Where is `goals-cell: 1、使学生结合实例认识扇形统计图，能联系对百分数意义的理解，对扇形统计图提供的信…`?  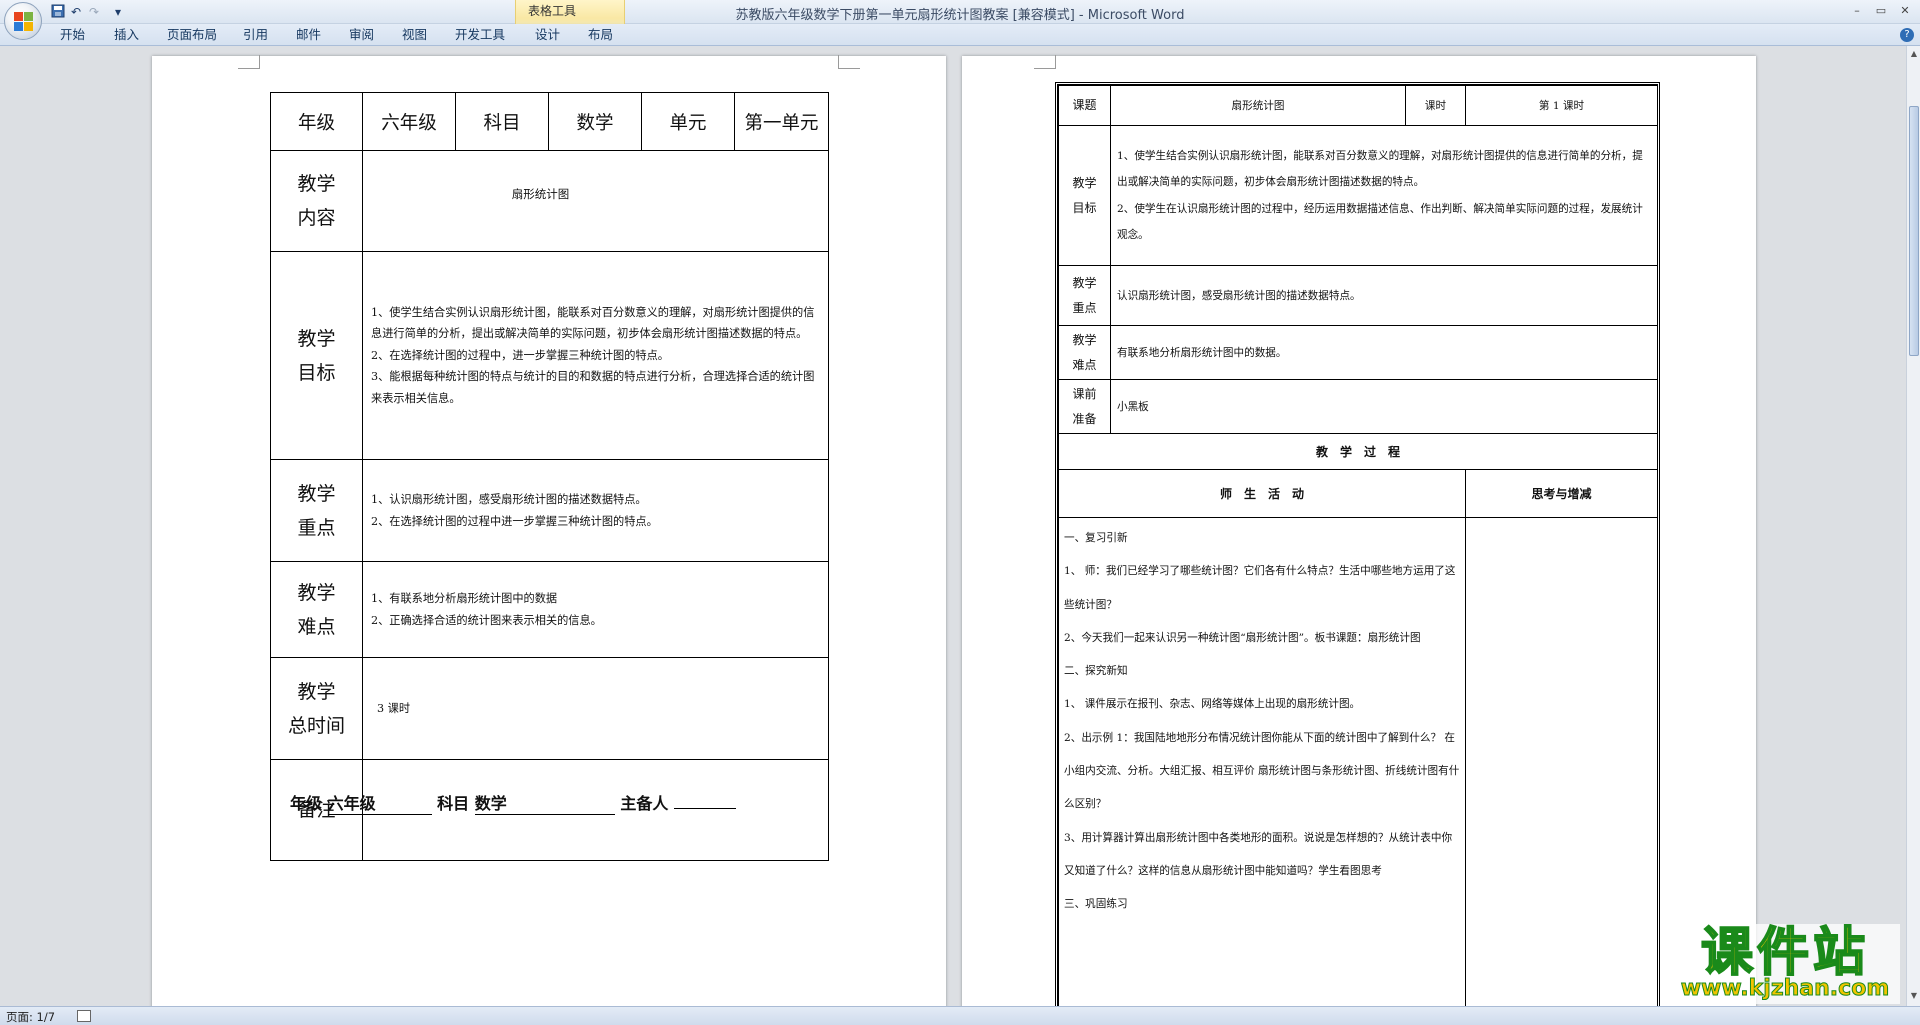
goals-cell: 1、使学生结合实例认识扇形统计图，能联系对百分数意义的理解，对扇形统计图提供的信… is located at coordinates (595, 355).